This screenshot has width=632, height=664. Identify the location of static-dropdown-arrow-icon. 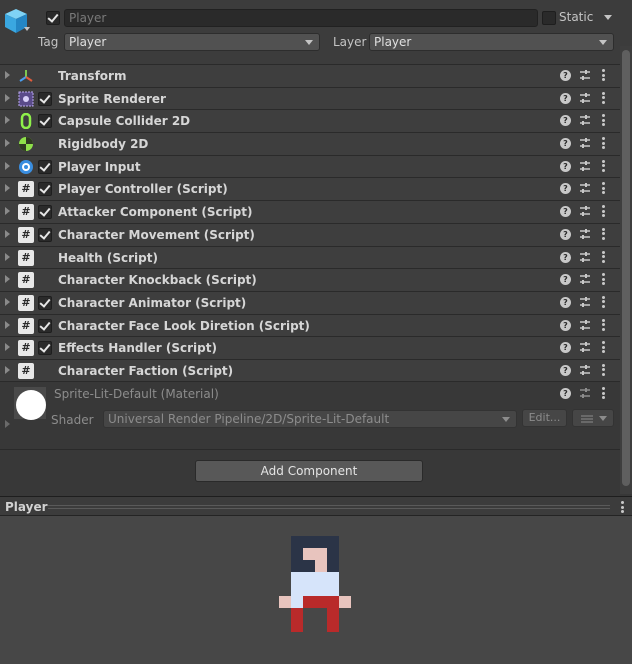
(608, 17).